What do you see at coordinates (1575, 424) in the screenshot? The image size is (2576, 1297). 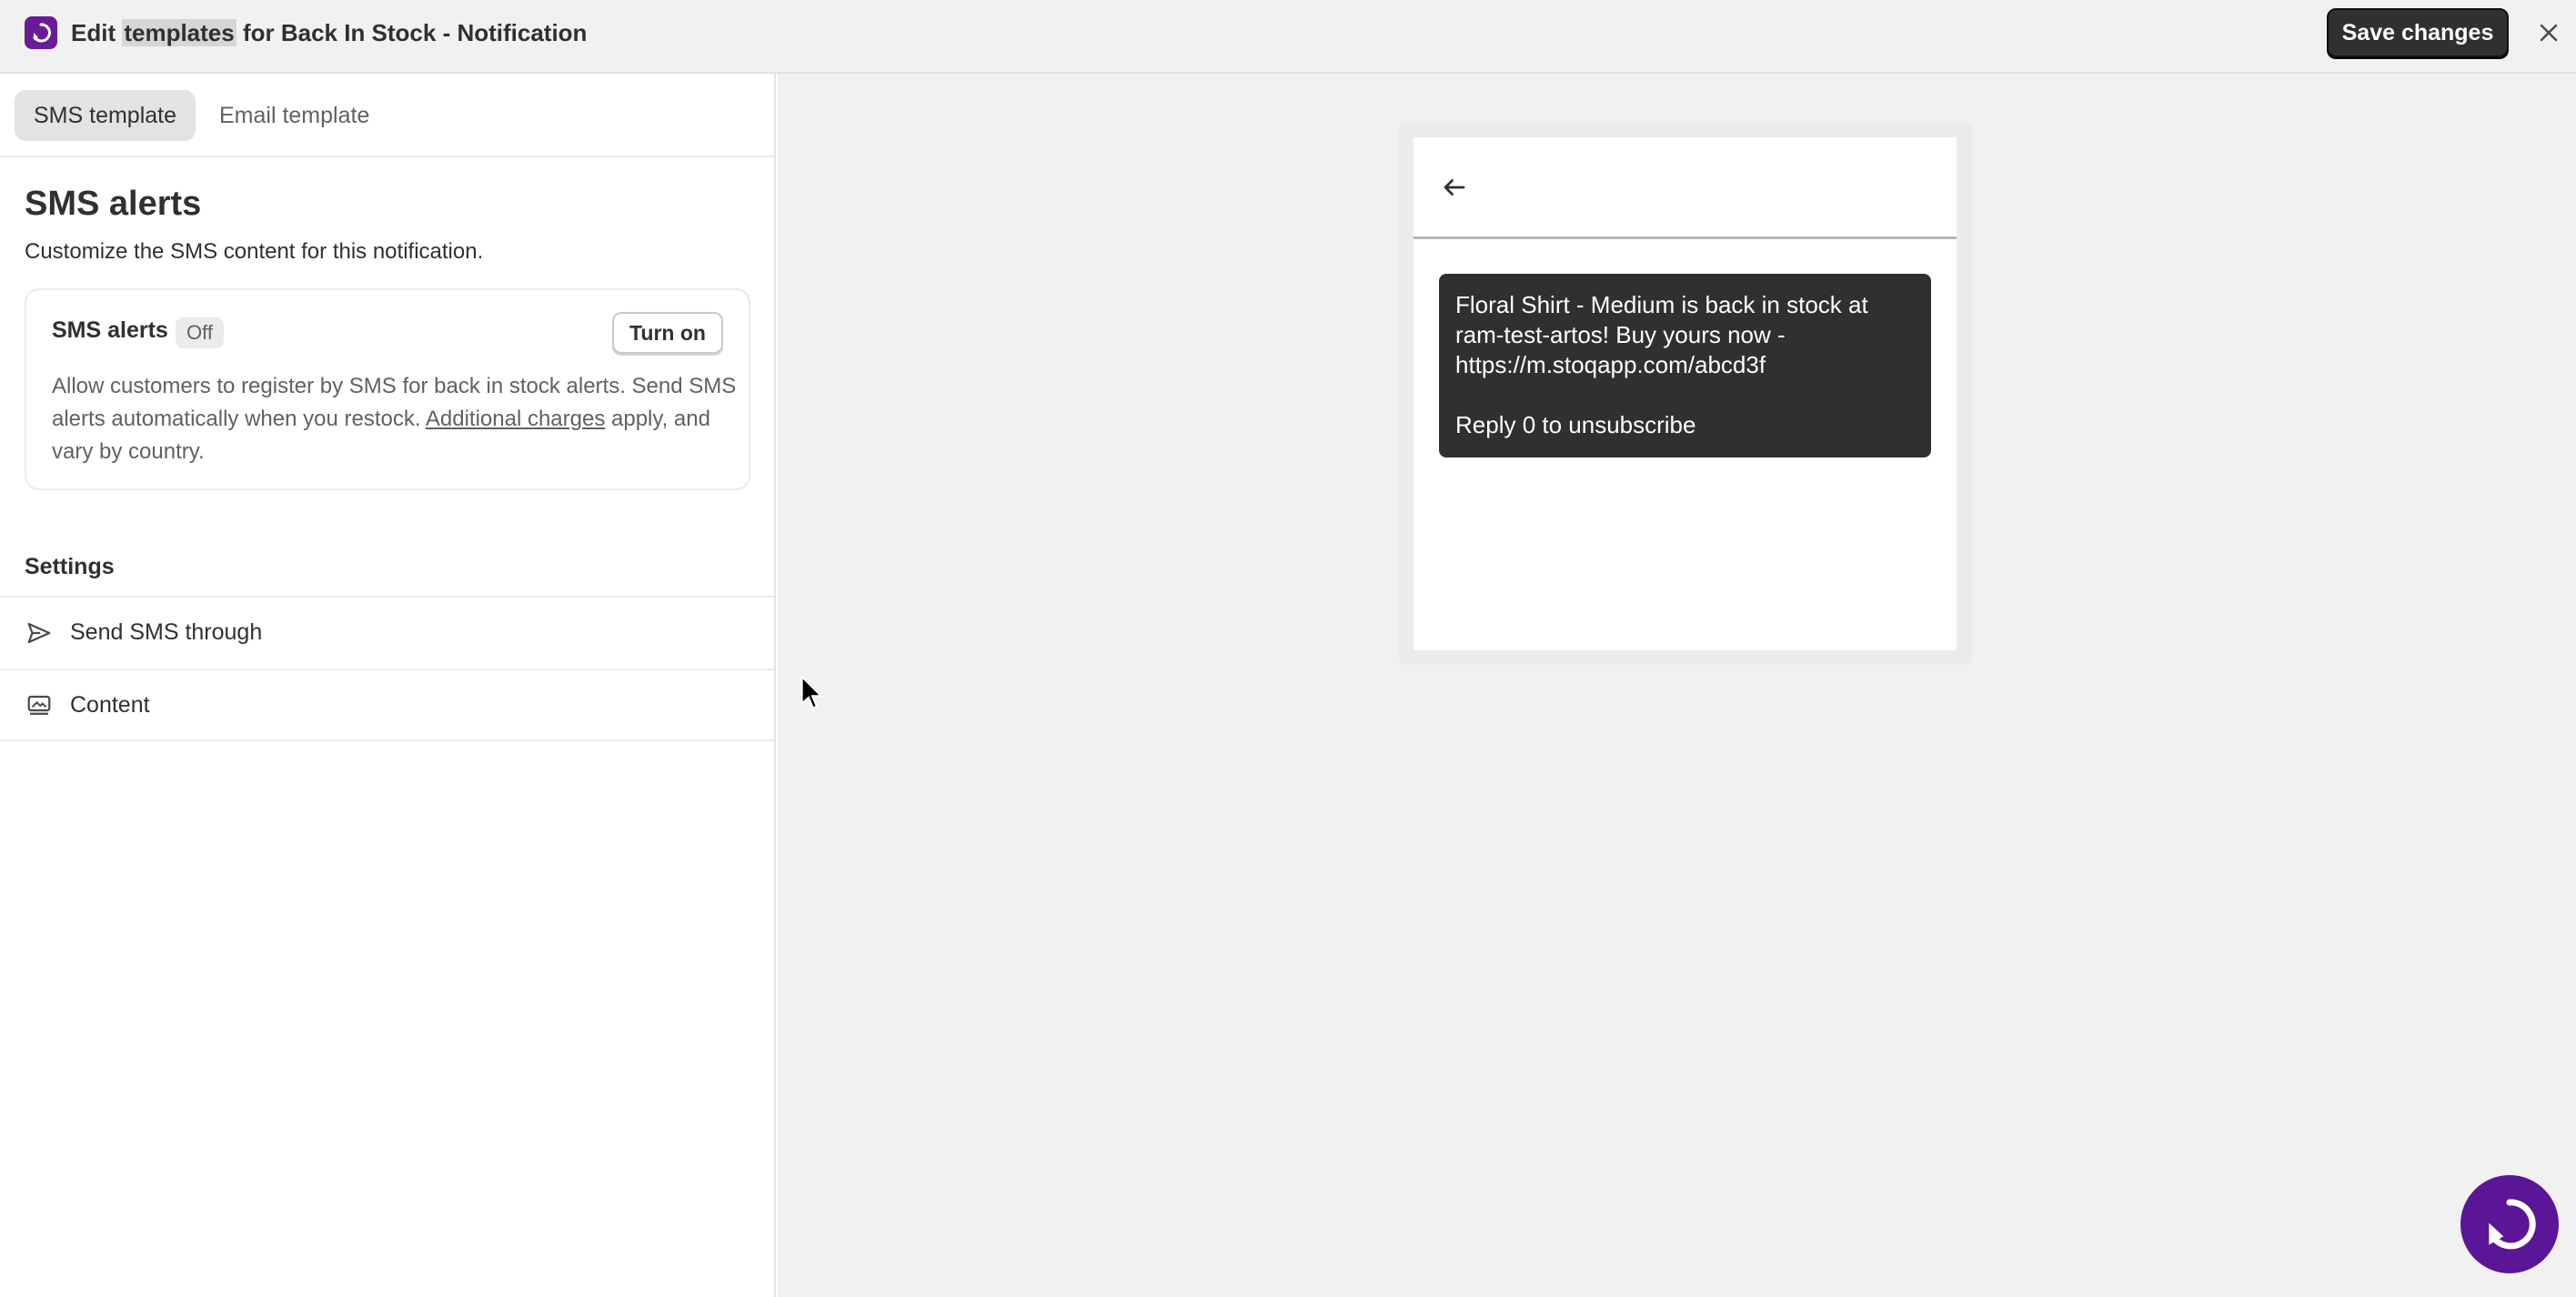 I see `unsubscribe-line: Reply 0 to unsubscribe` at bounding box center [1575, 424].